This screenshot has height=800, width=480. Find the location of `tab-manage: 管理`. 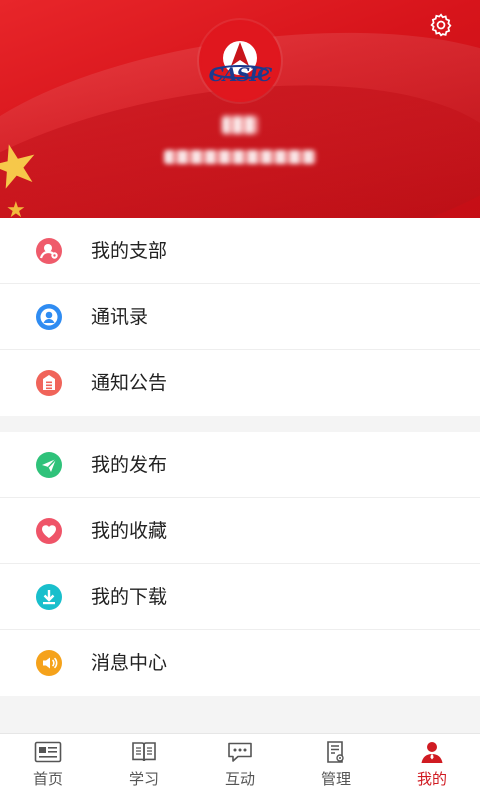

tab-manage: 管理 is located at coordinates (336, 767).